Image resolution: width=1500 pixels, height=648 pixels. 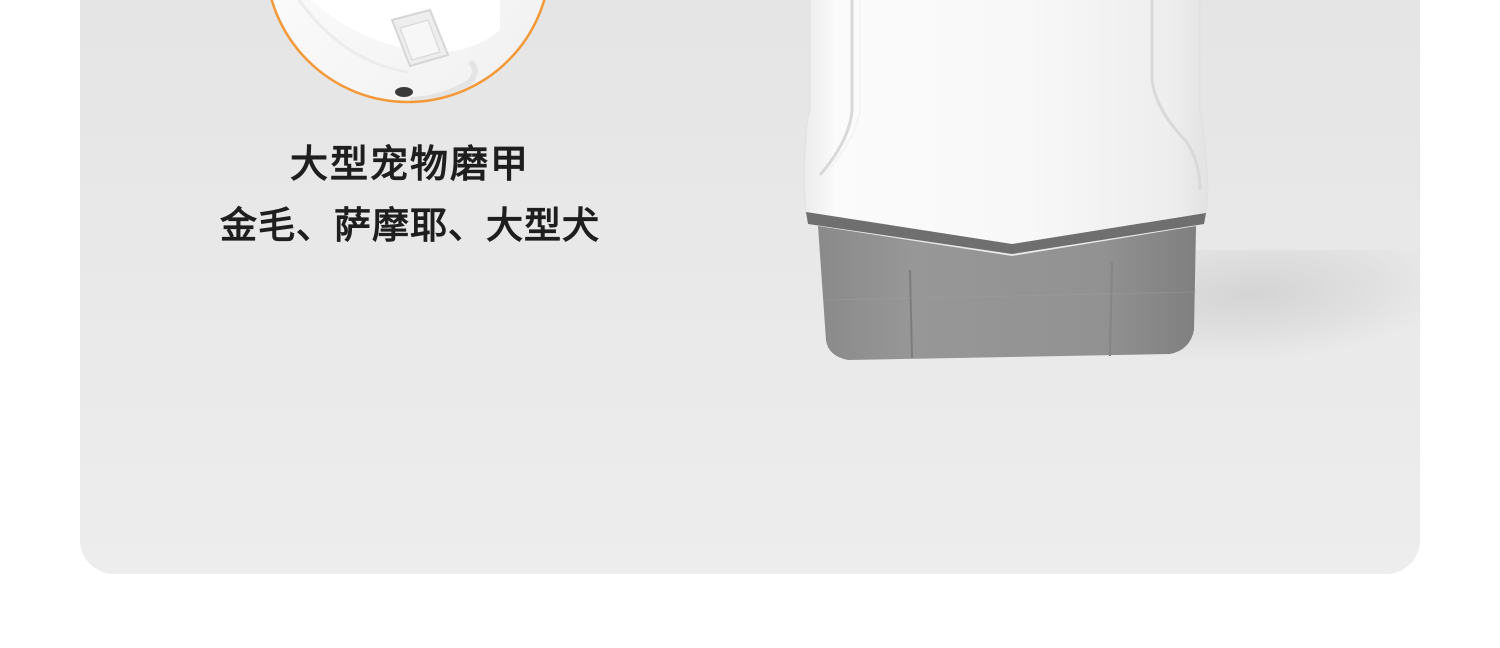 I want to click on inset-detail-circle, so click(x=408, y=52).